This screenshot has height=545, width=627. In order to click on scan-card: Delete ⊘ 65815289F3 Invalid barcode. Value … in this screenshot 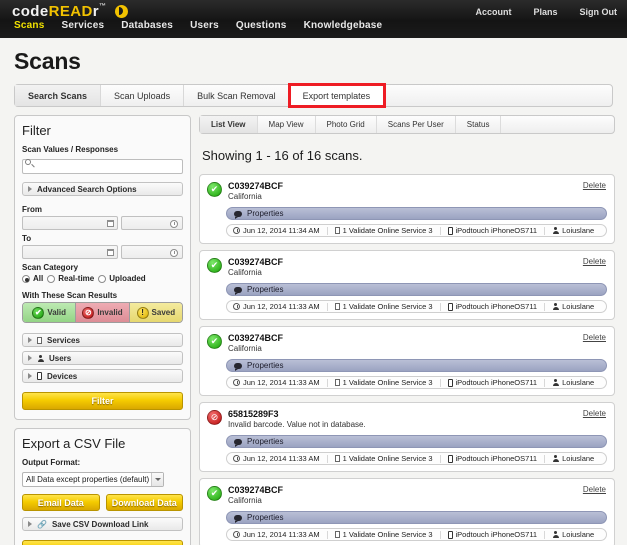, I will do `click(407, 437)`.